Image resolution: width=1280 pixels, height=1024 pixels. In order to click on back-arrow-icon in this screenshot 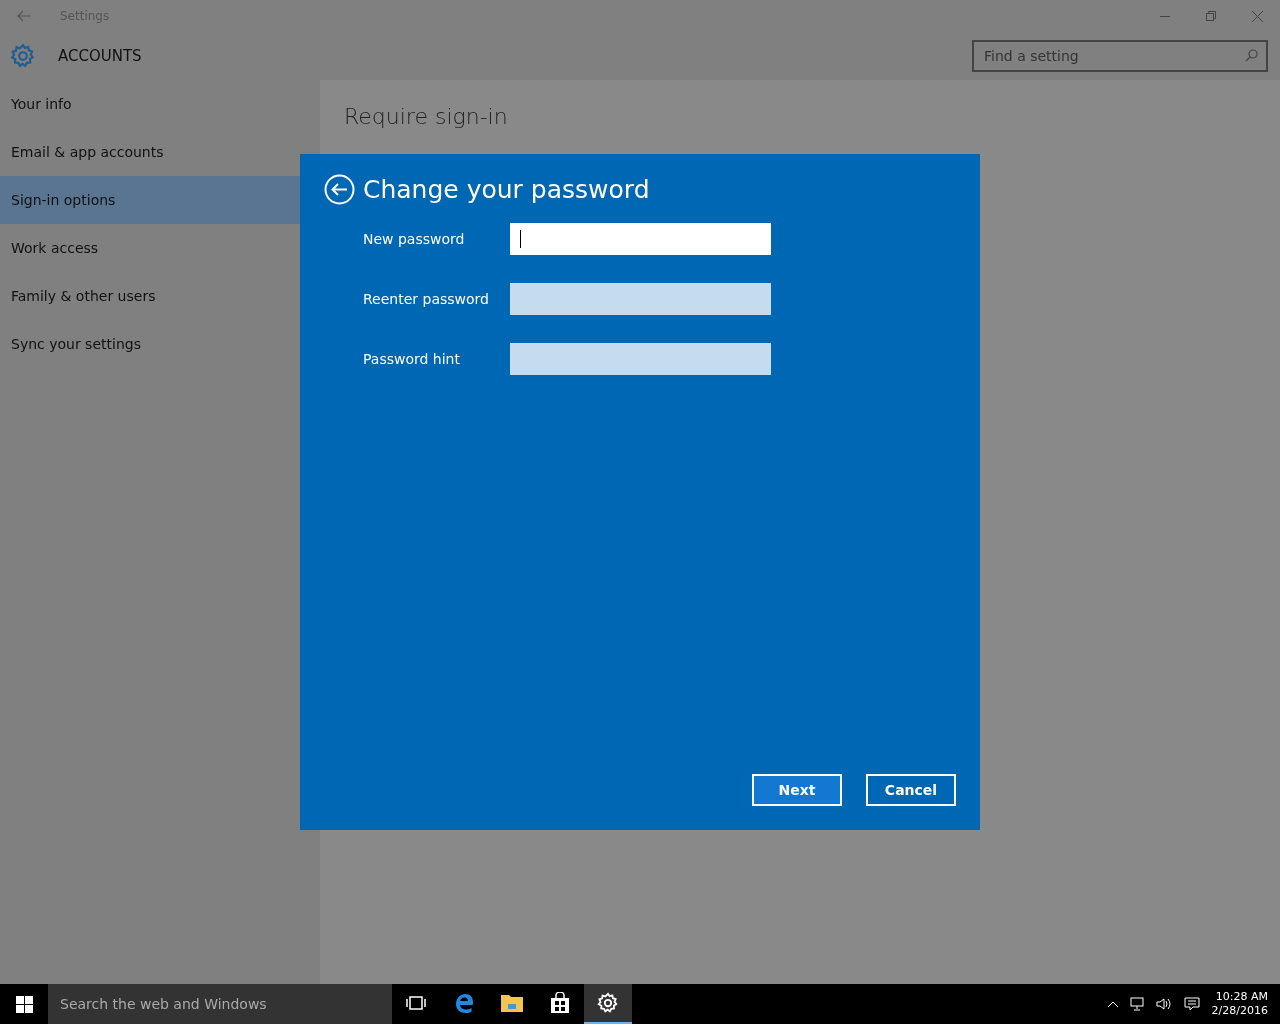, I will do `click(24, 16)`.